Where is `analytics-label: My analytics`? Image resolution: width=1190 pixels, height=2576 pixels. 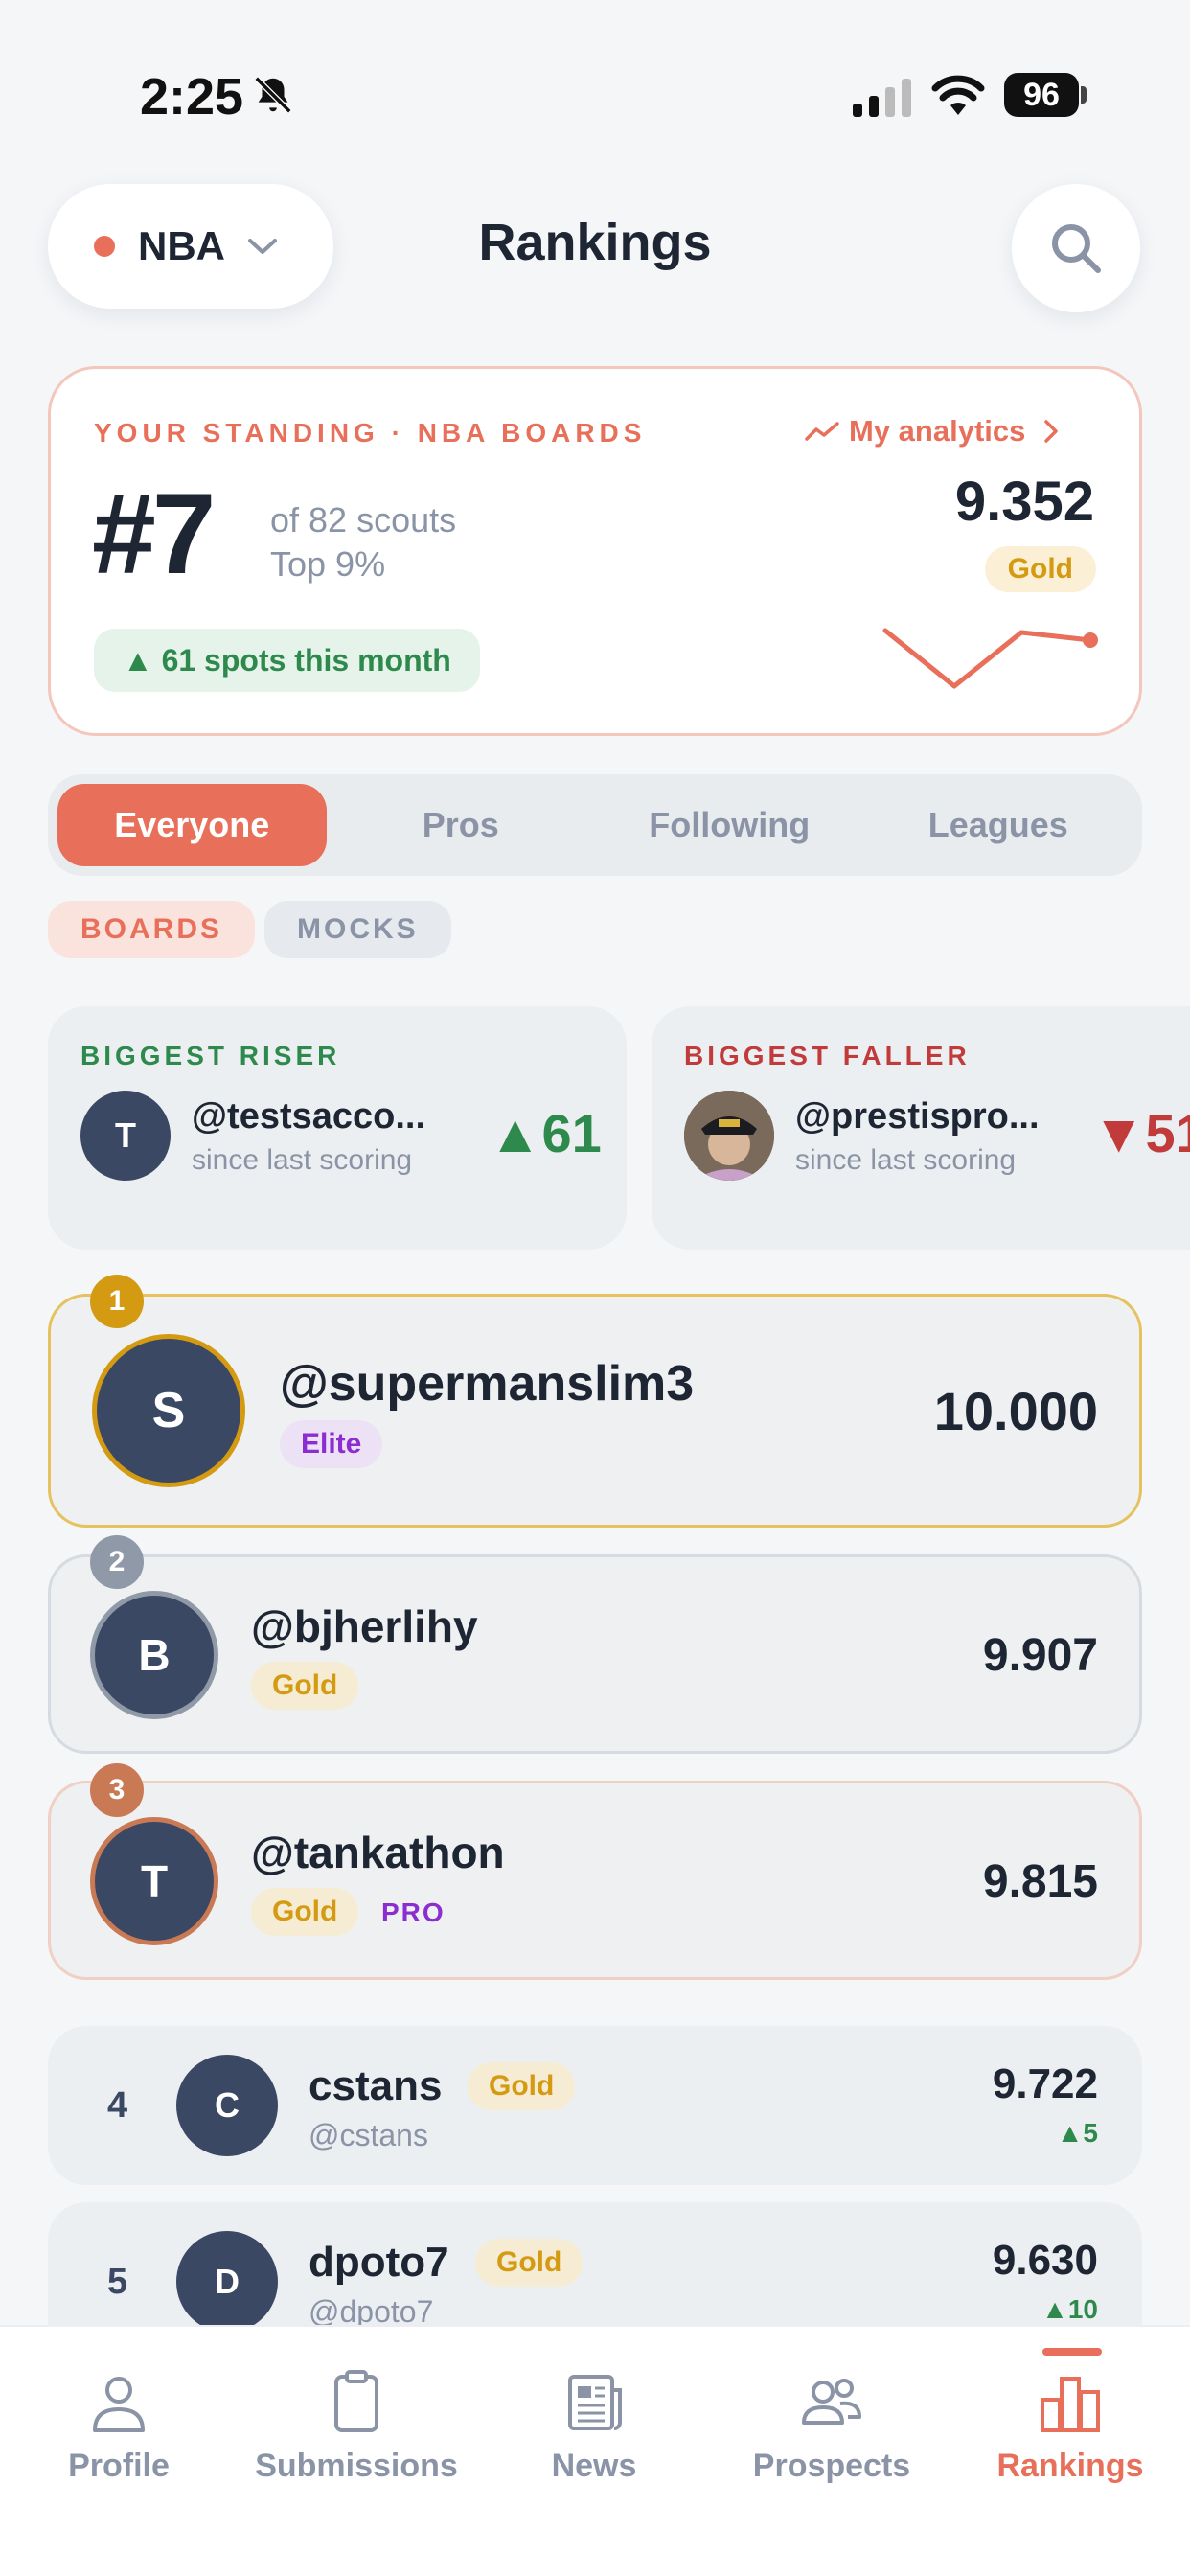
analytics-label: My analytics is located at coordinates (937, 431).